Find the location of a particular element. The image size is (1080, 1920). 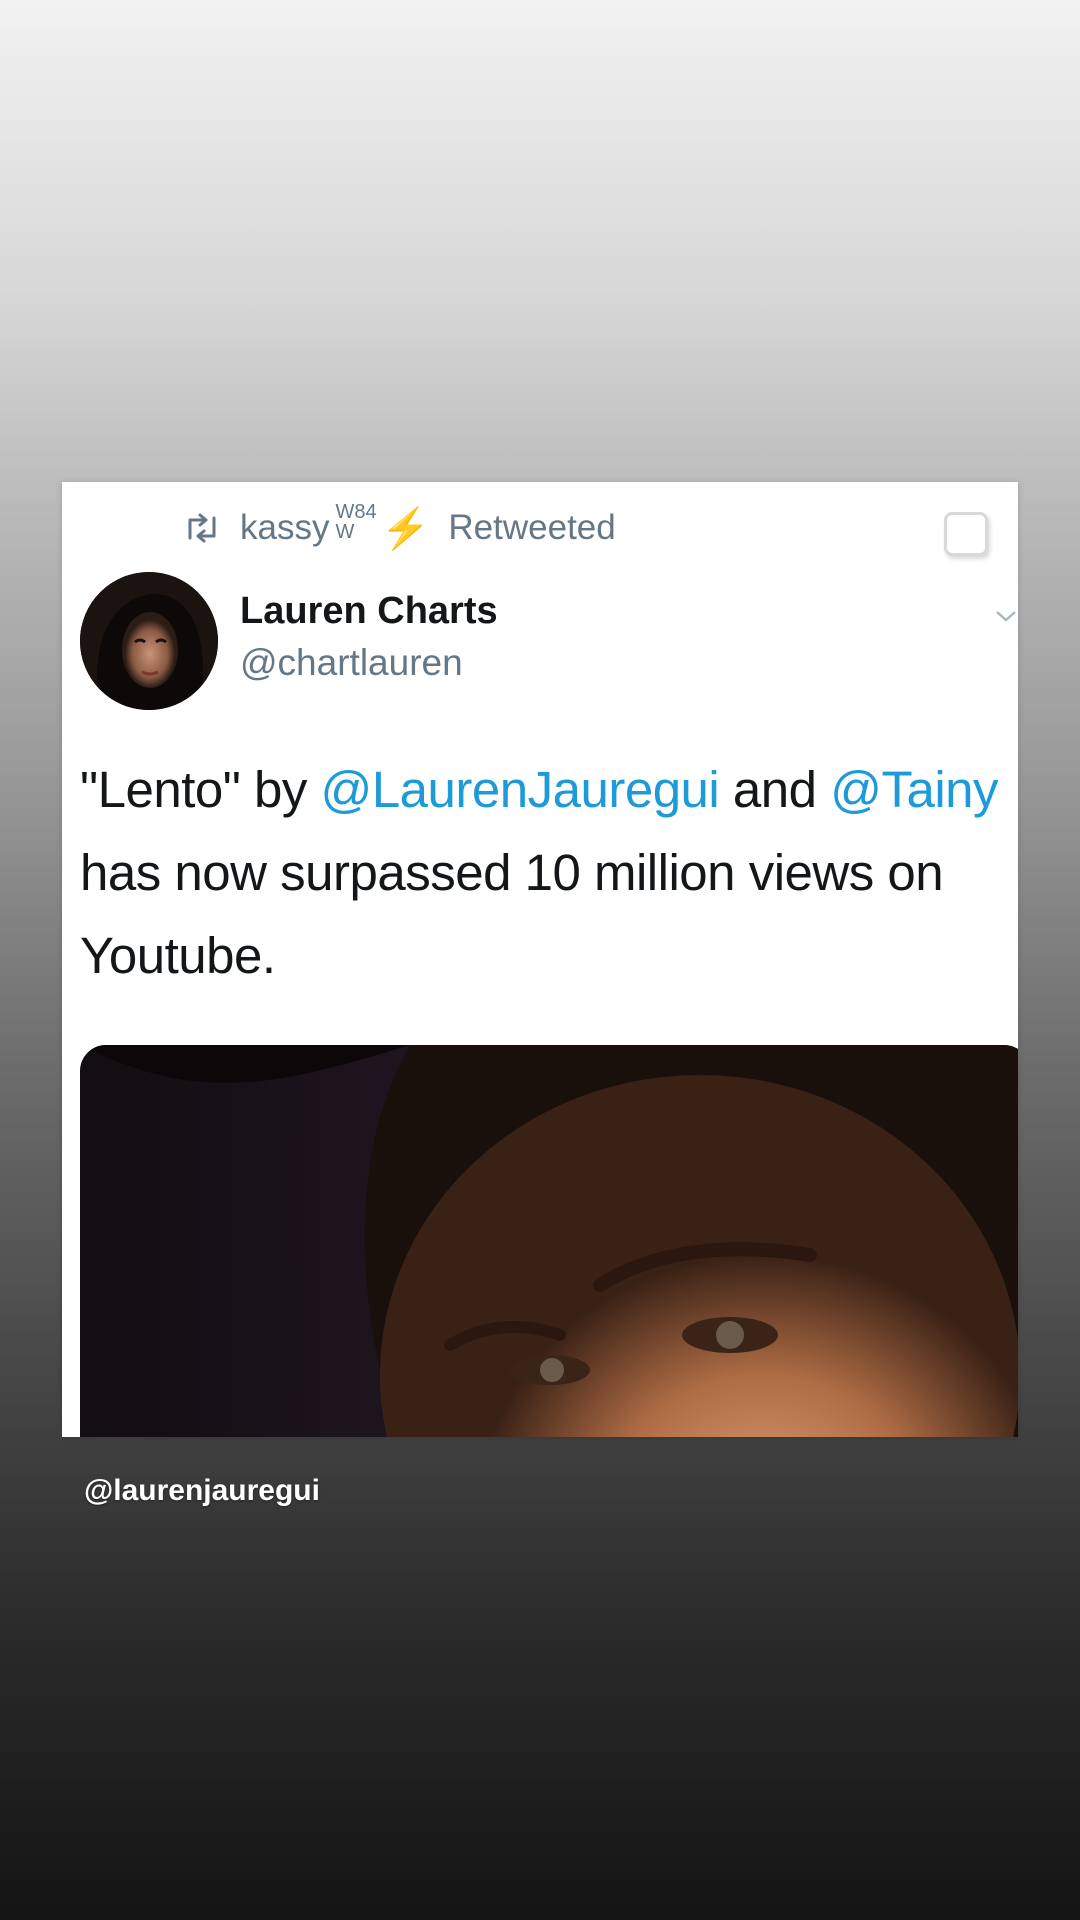

badge-bottom: W is located at coordinates (345, 532).